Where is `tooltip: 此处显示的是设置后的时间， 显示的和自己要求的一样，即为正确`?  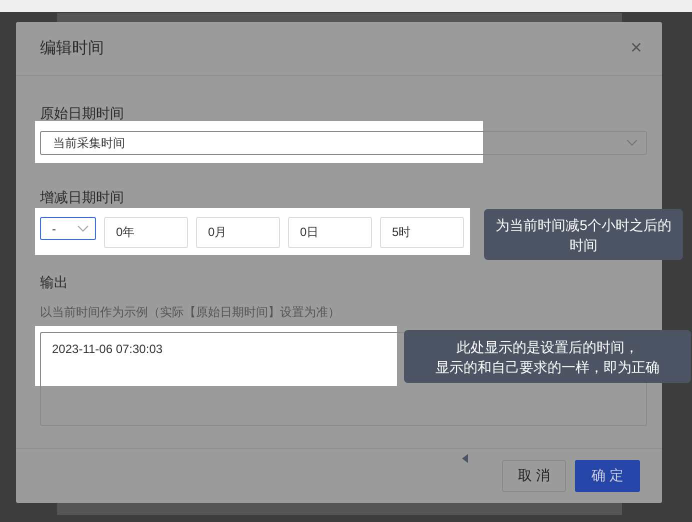
tooltip: 此处显示的是设置后的时间， 显示的和自己要求的一样，即为正确 is located at coordinates (547, 356).